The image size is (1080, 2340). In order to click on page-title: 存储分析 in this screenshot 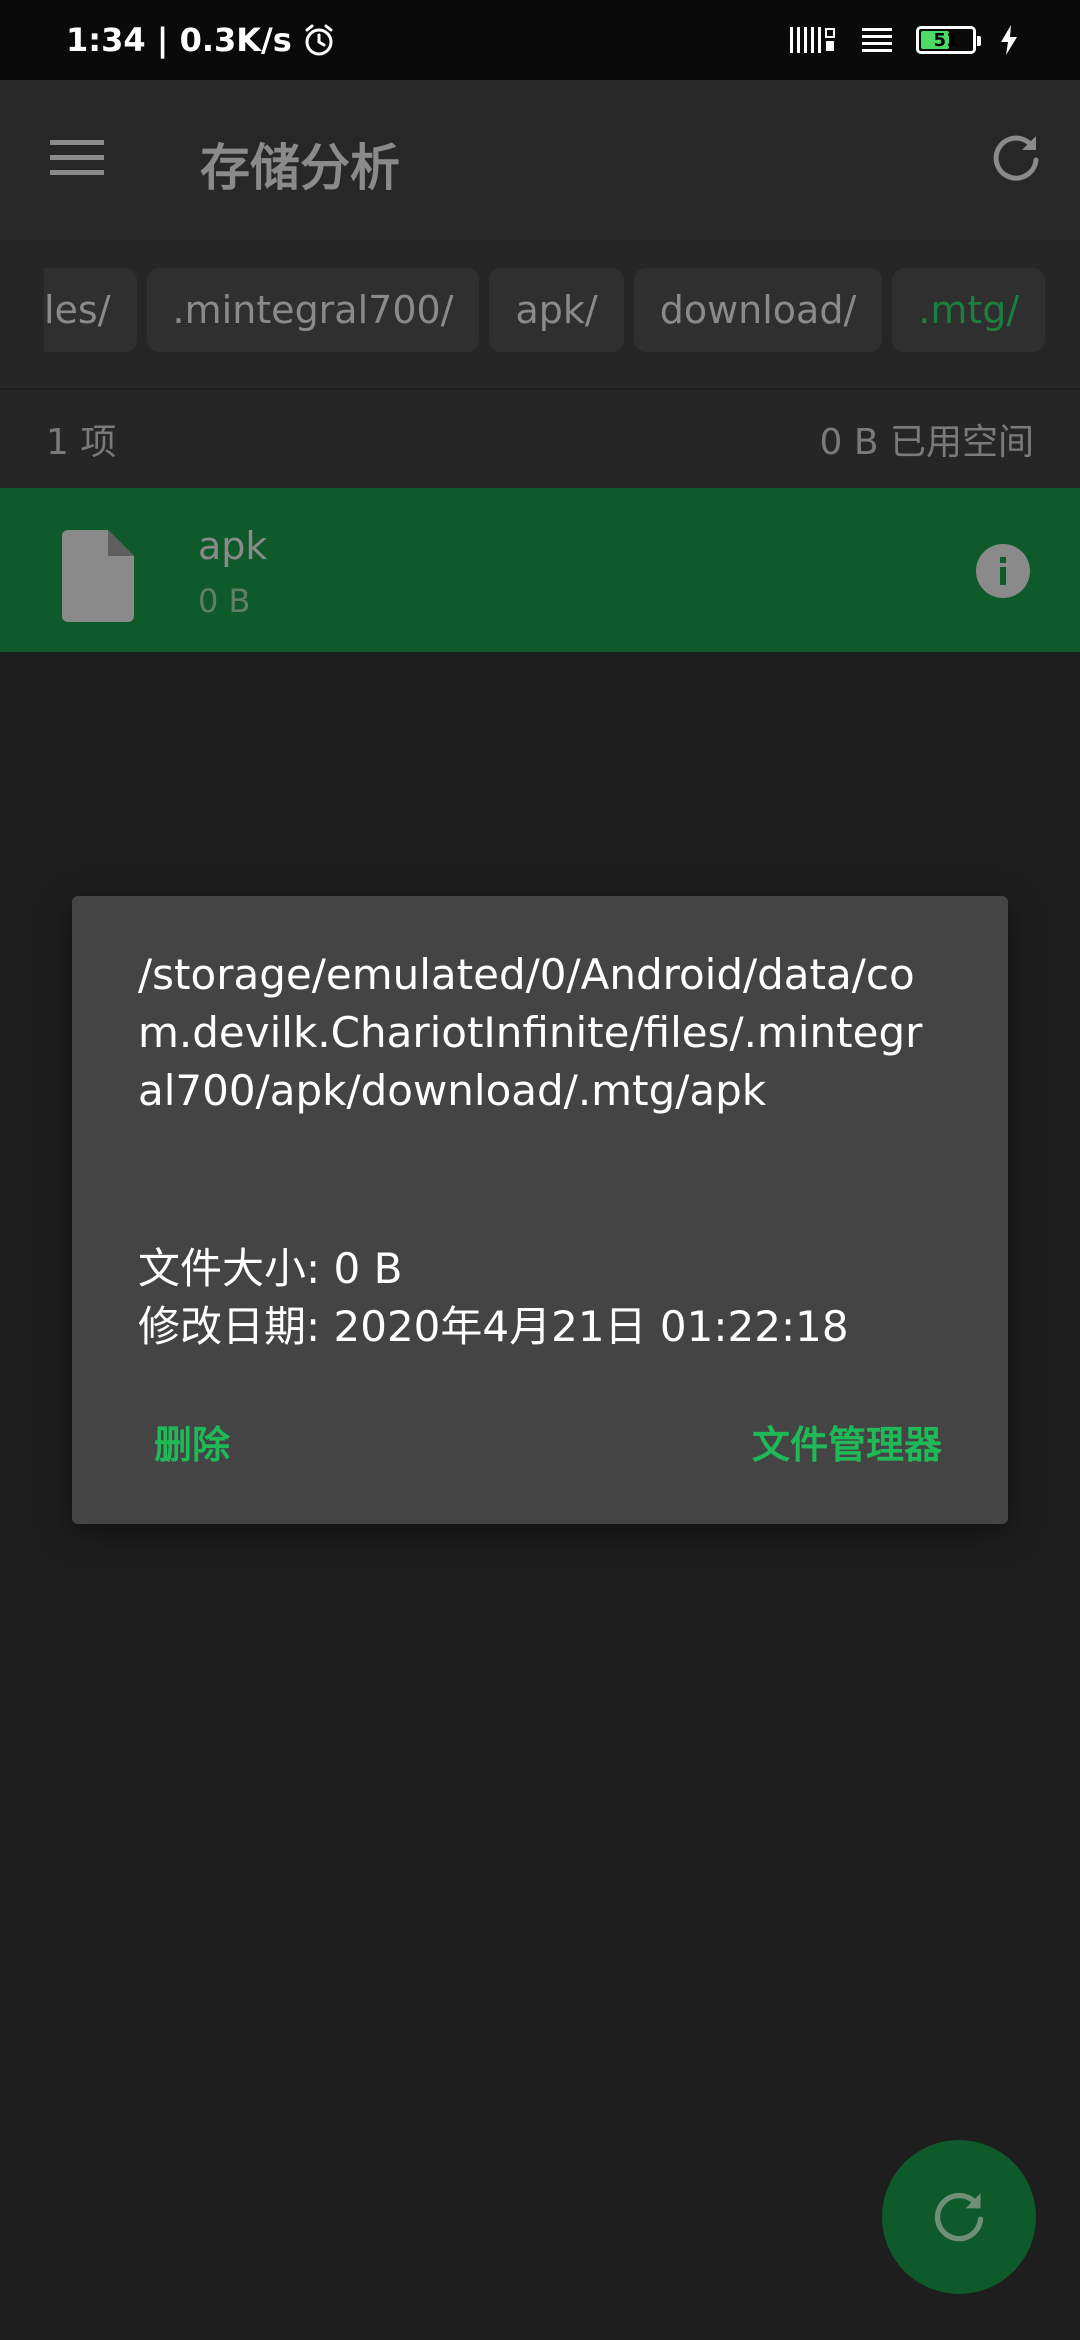, I will do `click(300, 168)`.